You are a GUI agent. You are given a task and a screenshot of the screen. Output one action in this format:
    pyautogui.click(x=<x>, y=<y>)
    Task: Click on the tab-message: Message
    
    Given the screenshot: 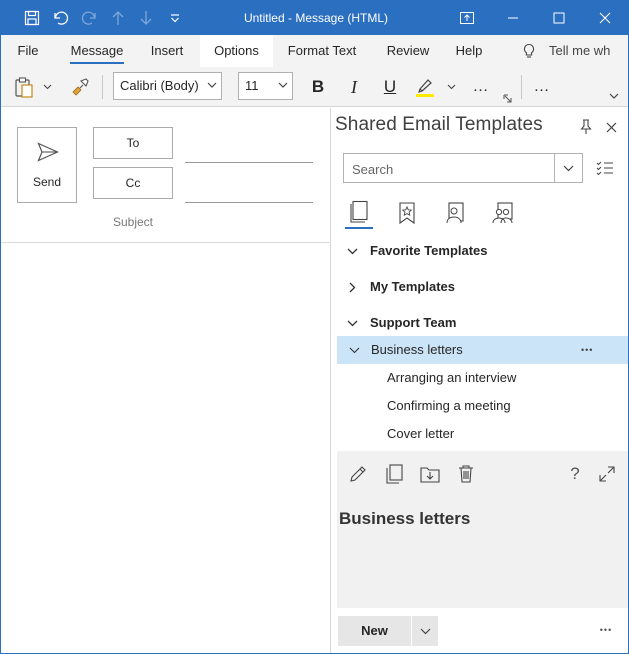 What is the action you would take?
    pyautogui.click(x=97, y=51)
    